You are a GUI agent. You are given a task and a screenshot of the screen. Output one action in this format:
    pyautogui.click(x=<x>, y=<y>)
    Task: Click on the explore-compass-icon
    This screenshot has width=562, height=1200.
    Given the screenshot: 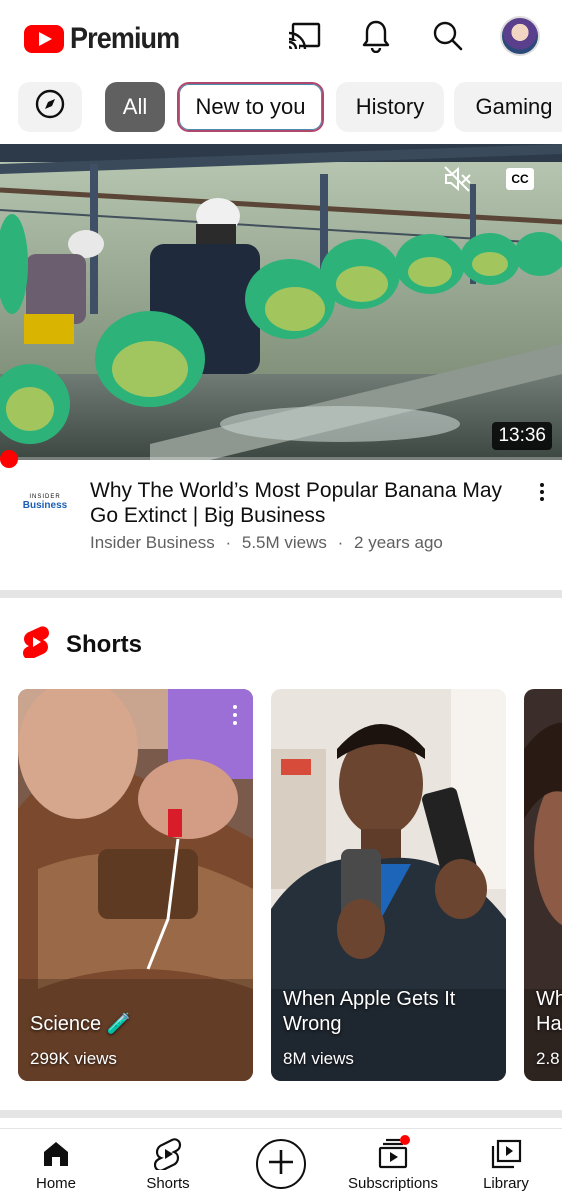 What is the action you would take?
    pyautogui.click(x=50, y=107)
    